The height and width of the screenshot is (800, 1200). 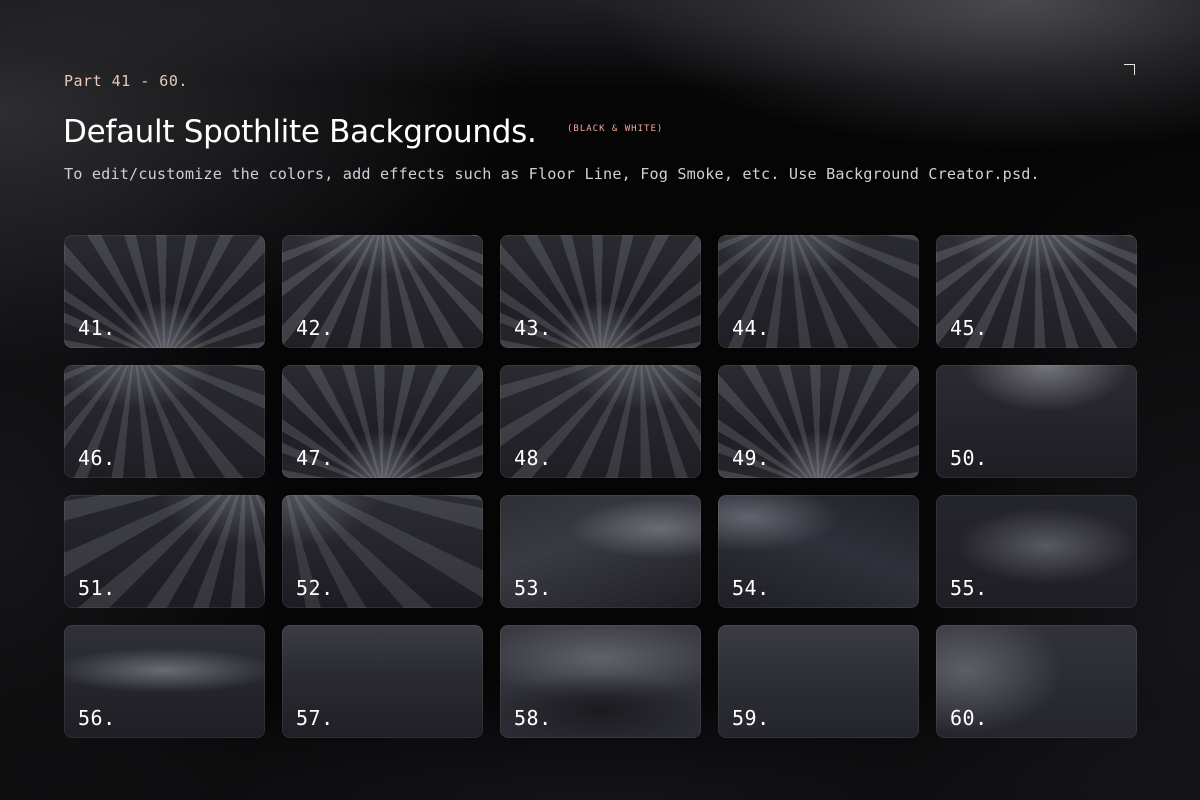 I want to click on background-tile: 41., so click(x=164, y=291).